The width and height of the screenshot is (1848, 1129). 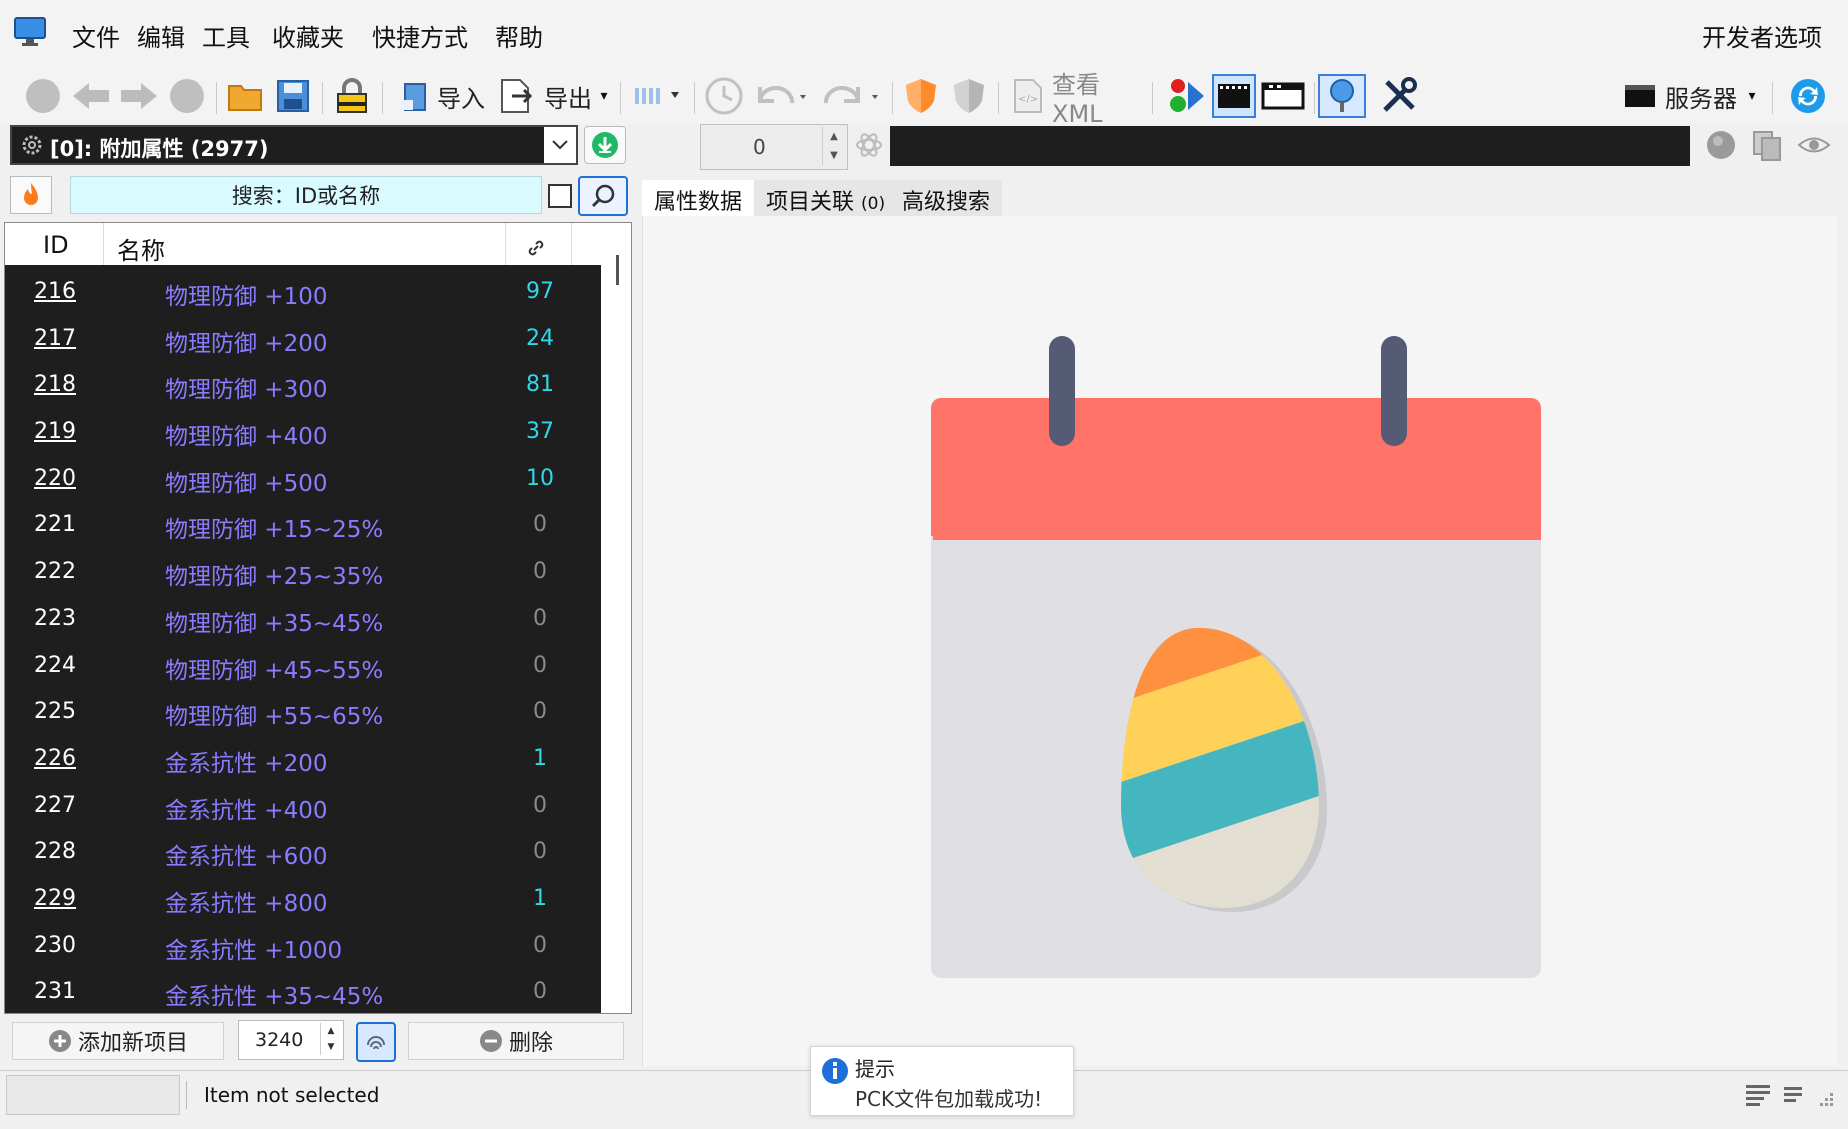 What do you see at coordinates (1283, 96) in the screenshot?
I see `window-icon` at bounding box center [1283, 96].